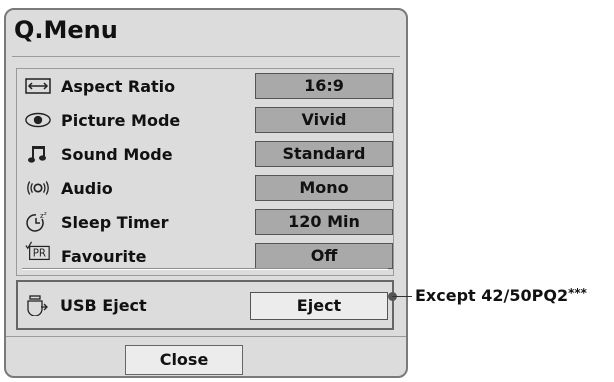  Describe the element at coordinates (205, 155) in the screenshot. I see `menu-item-sound-mode: Sound Mode Standard` at that location.